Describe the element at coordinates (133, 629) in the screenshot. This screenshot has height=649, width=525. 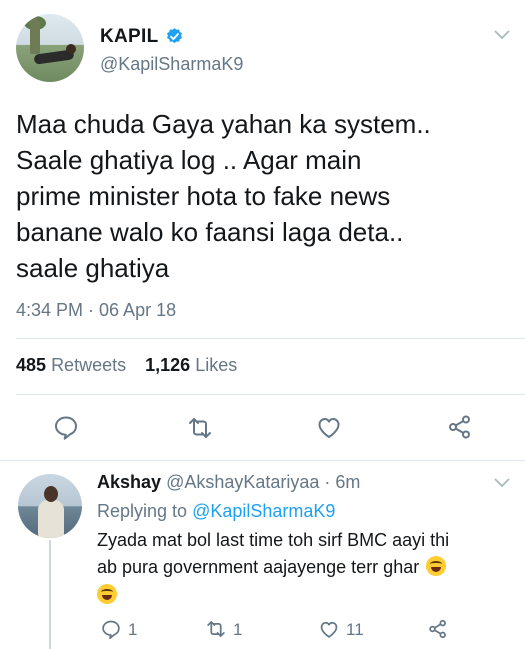
I see `reply-count: 1` at that location.